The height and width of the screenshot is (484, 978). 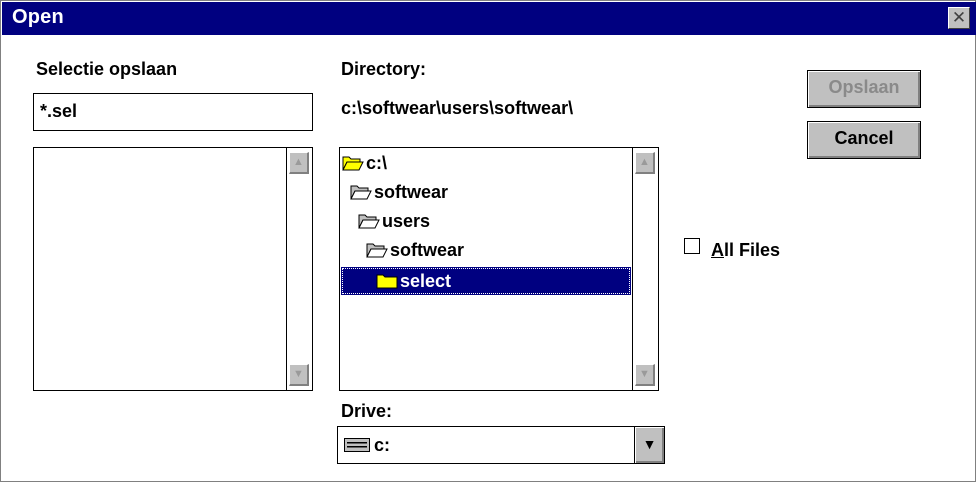 I want to click on file-list-scroll-up-button: ▲, so click(x=299, y=163).